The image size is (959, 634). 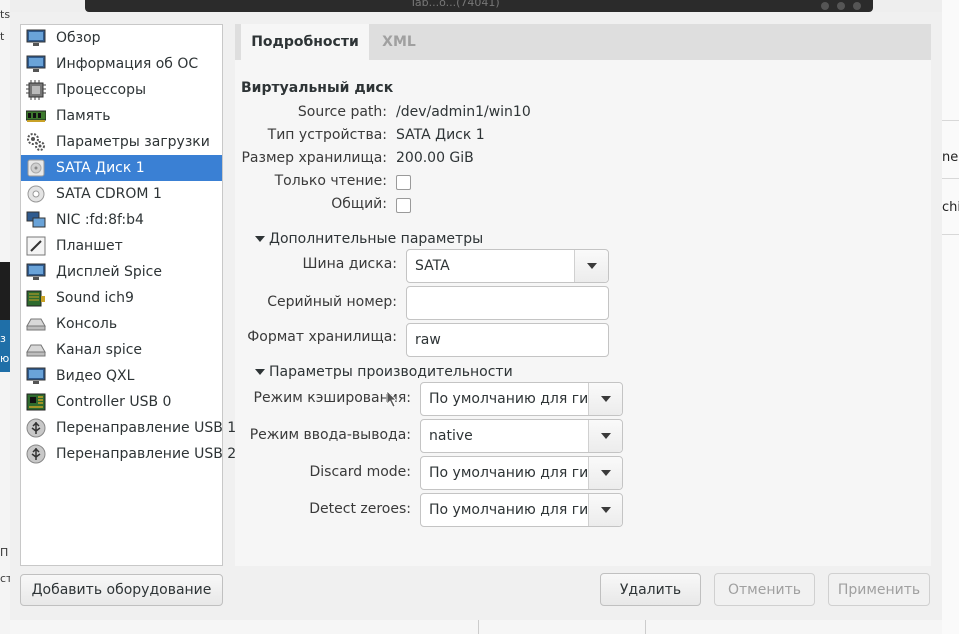 I want to click on hw-item-boot-options: Параметры загрузки, so click(x=121, y=142).